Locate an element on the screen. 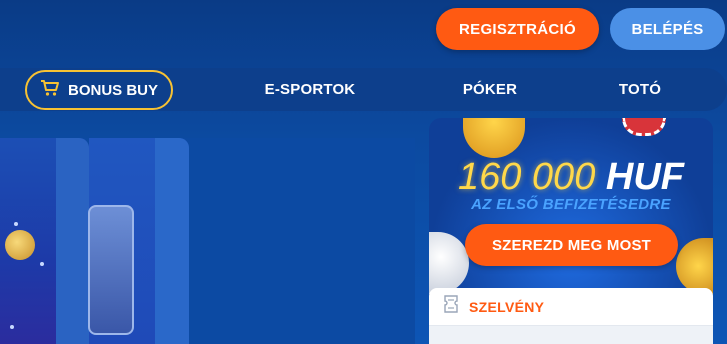 Image resolution: width=727 pixels, height=344 pixels. ticket-icon is located at coordinates (451, 306).